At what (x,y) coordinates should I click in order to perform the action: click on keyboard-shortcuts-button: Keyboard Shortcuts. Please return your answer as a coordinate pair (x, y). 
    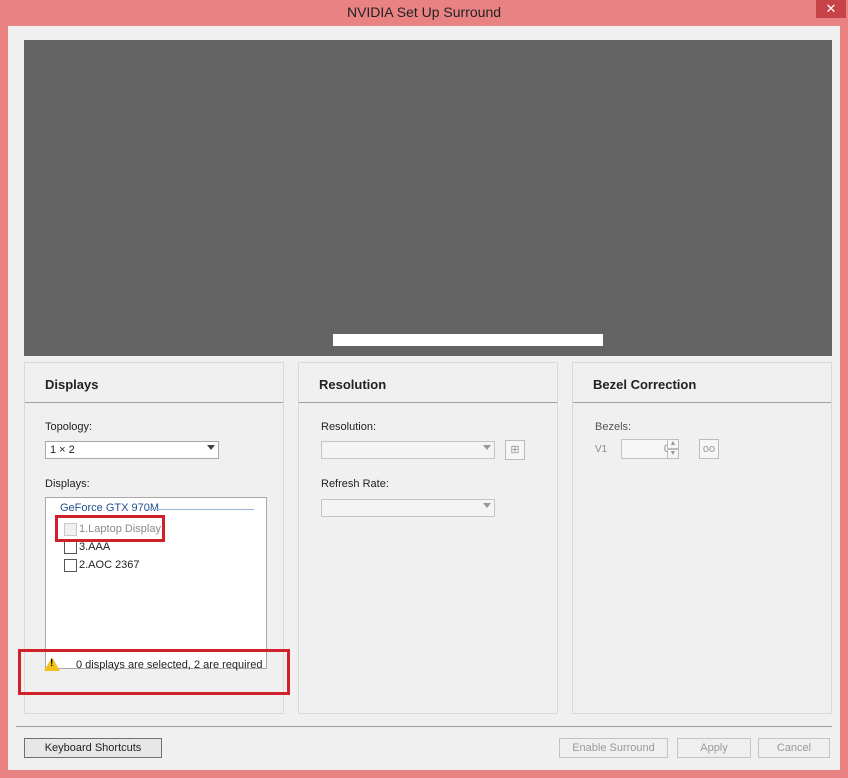
    Looking at the image, I should click on (93, 748).